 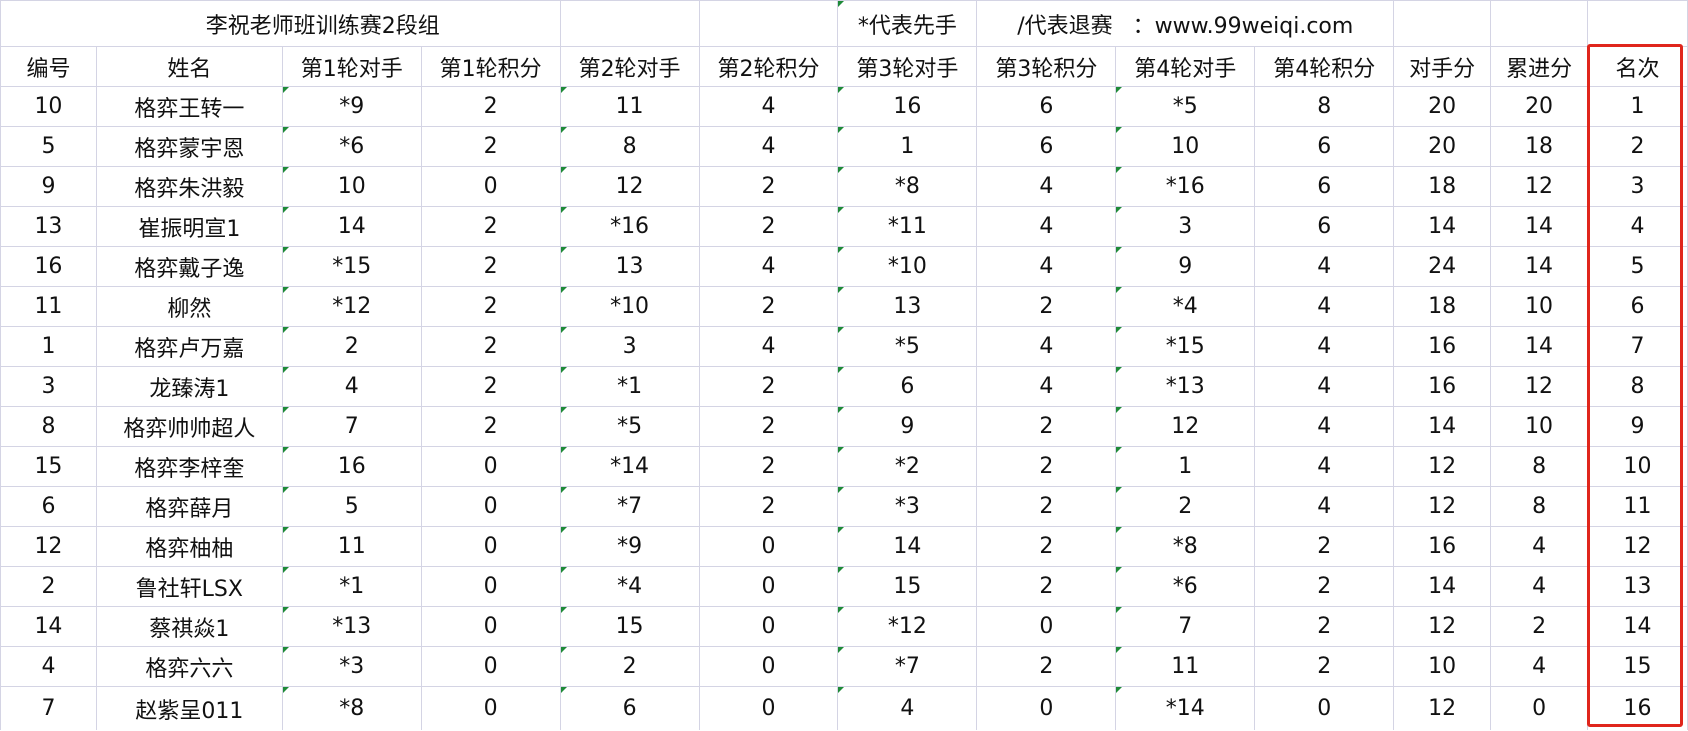 I want to click on column-header: 第4轮积分, so click(x=1324, y=66).